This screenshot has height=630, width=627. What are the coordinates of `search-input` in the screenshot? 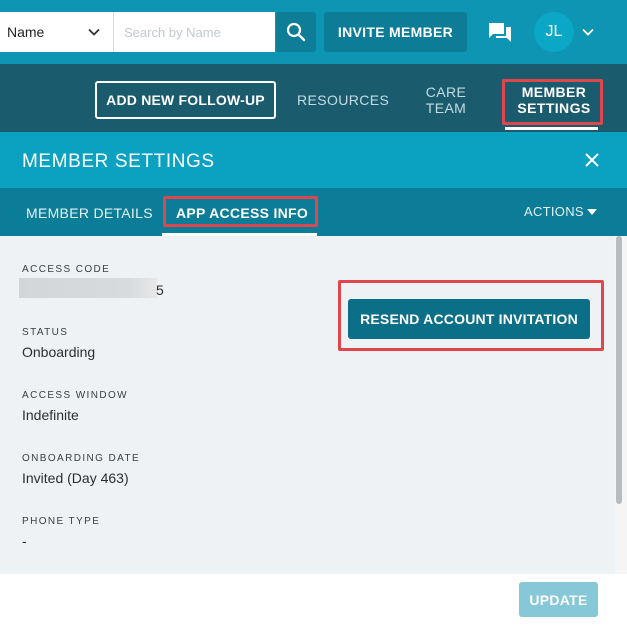 It's located at (194, 32).